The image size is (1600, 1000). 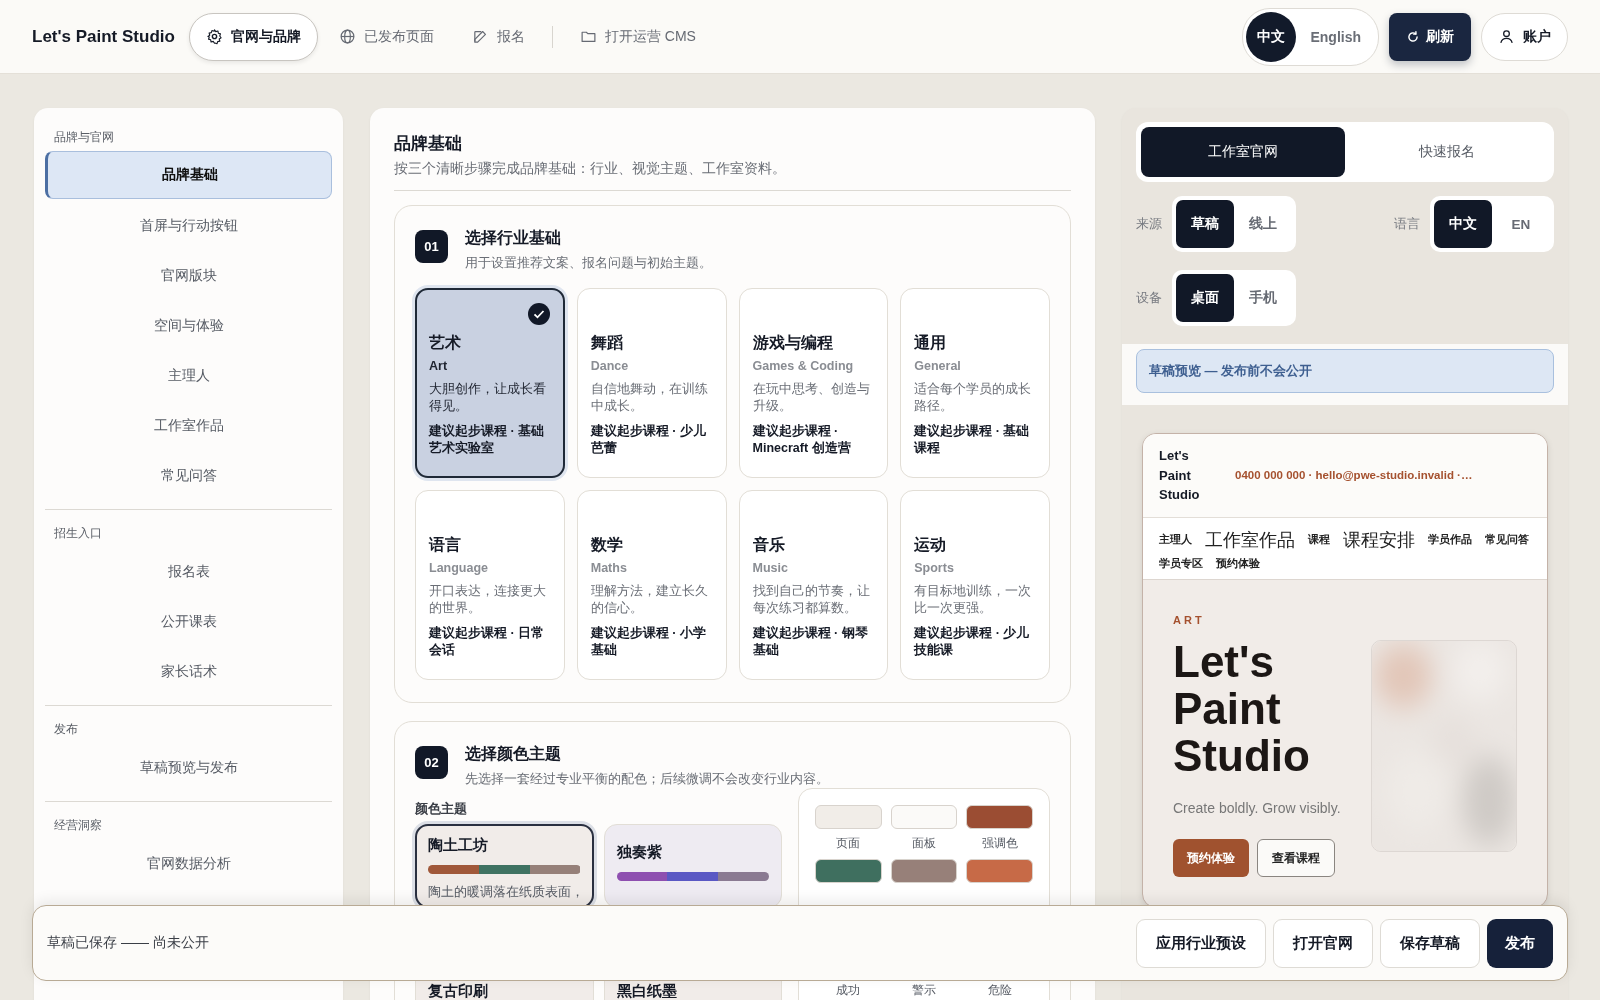 What do you see at coordinates (188, 276) in the screenshot?
I see `sidebar-item: 官网版块` at bounding box center [188, 276].